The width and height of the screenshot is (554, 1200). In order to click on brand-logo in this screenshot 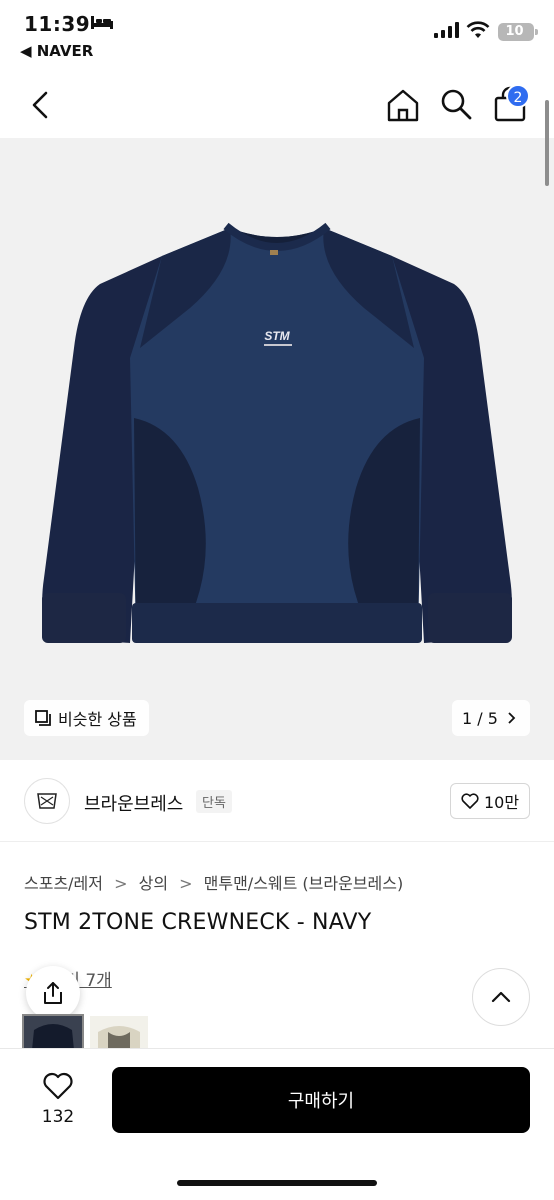, I will do `click(47, 801)`.